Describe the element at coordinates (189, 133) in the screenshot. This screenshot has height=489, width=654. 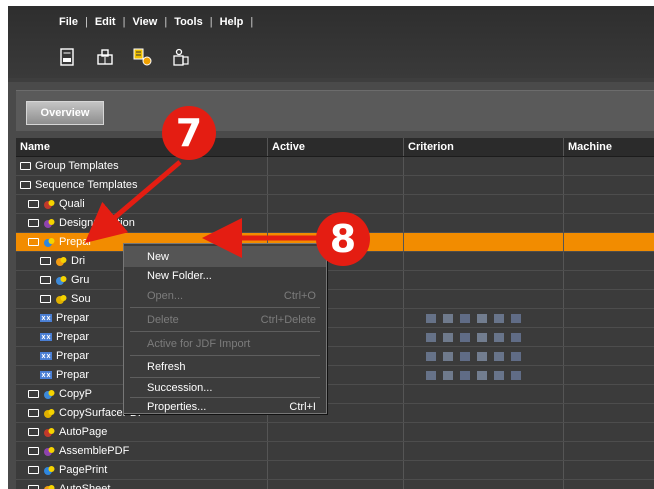
I see `callout-7: 7` at that location.